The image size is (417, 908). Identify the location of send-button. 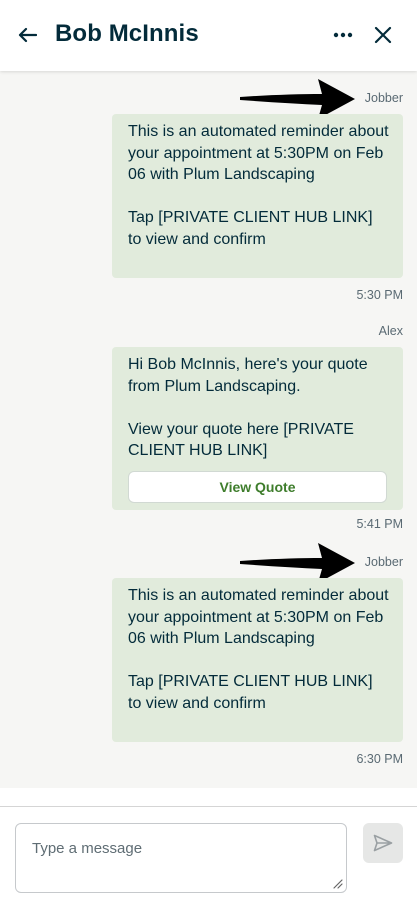
(383, 843).